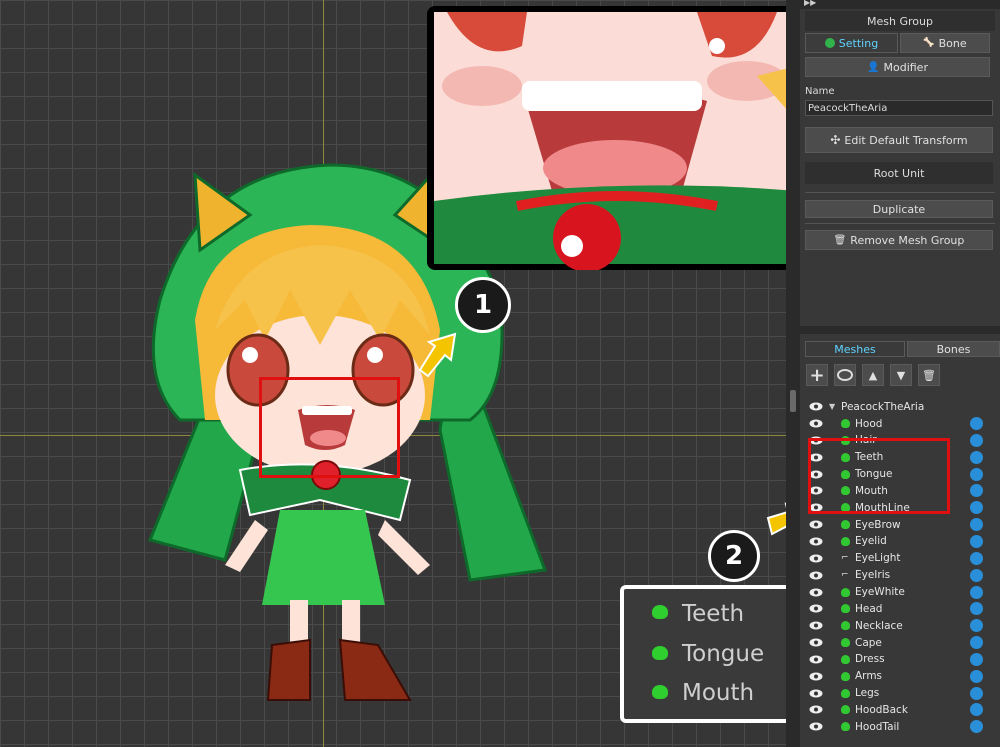 The height and width of the screenshot is (747, 1000). Describe the element at coordinates (869, 608) in the screenshot. I see `tree-item-label: Head` at that location.